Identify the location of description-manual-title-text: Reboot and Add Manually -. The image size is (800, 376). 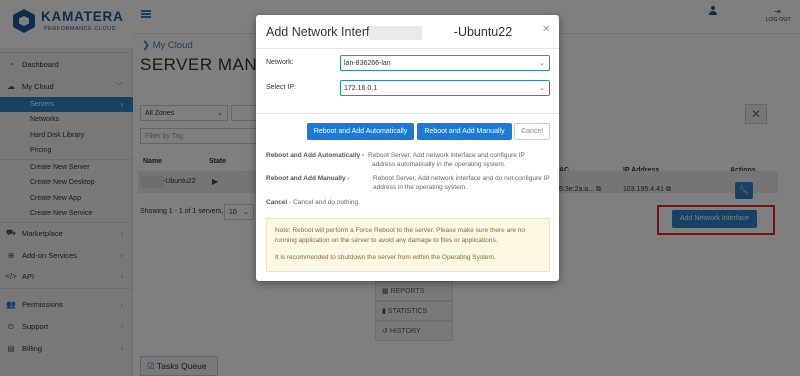
(308, 178).